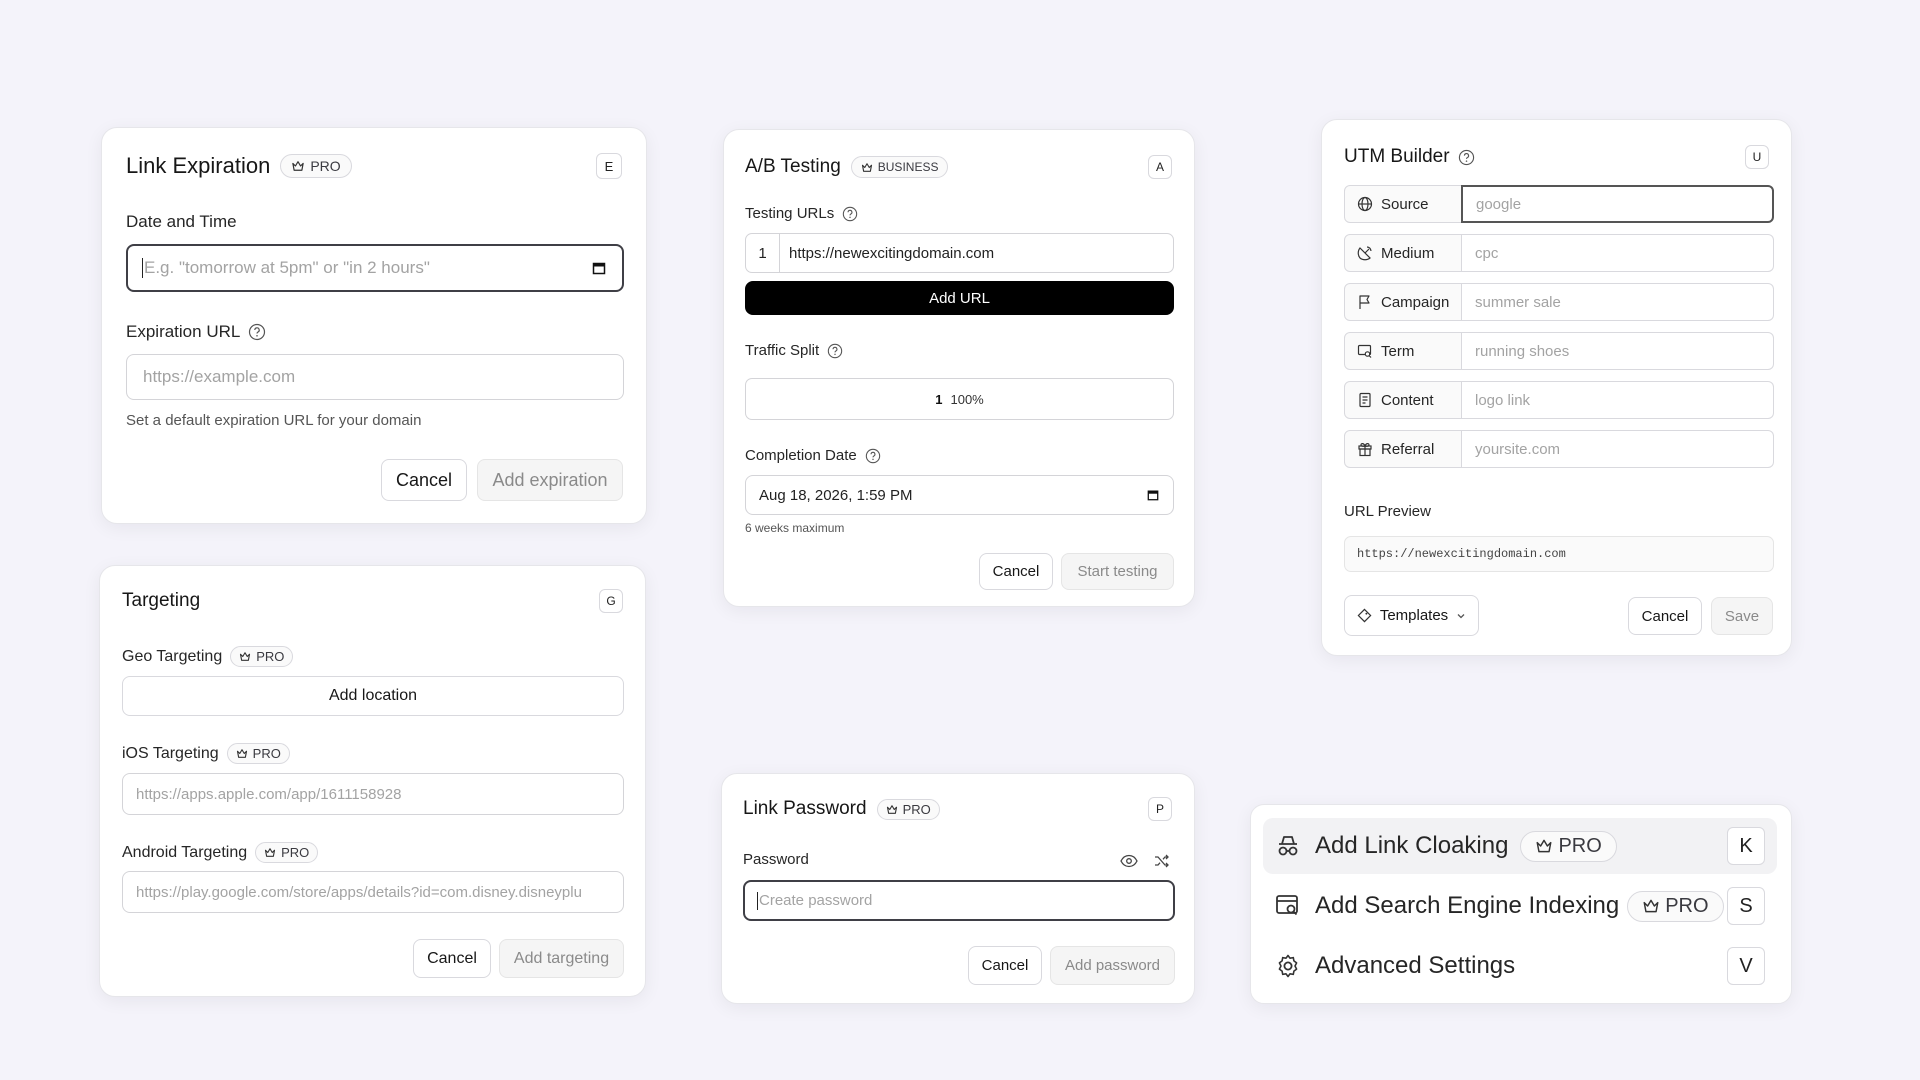  I want to click on android-targeting-label-text: Android Targeting, so click(185, 852).